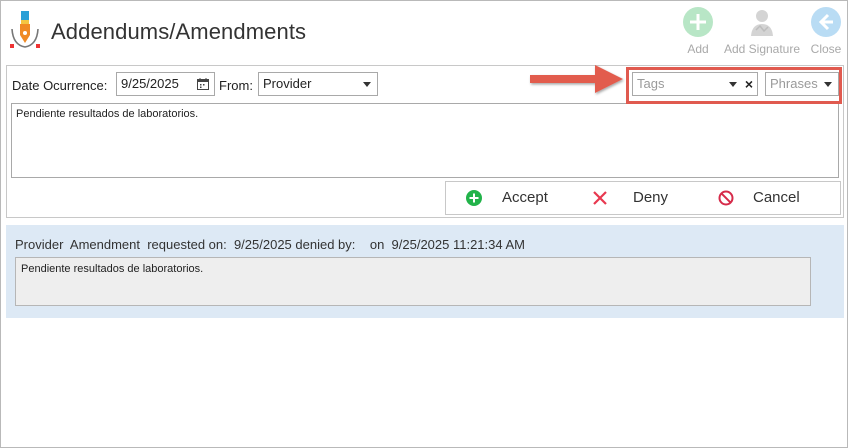 The width and height of the screenshot is (848, 448). I want to click on amendment-note: Pendiente resultados de laboratorios., so click(413, 281).